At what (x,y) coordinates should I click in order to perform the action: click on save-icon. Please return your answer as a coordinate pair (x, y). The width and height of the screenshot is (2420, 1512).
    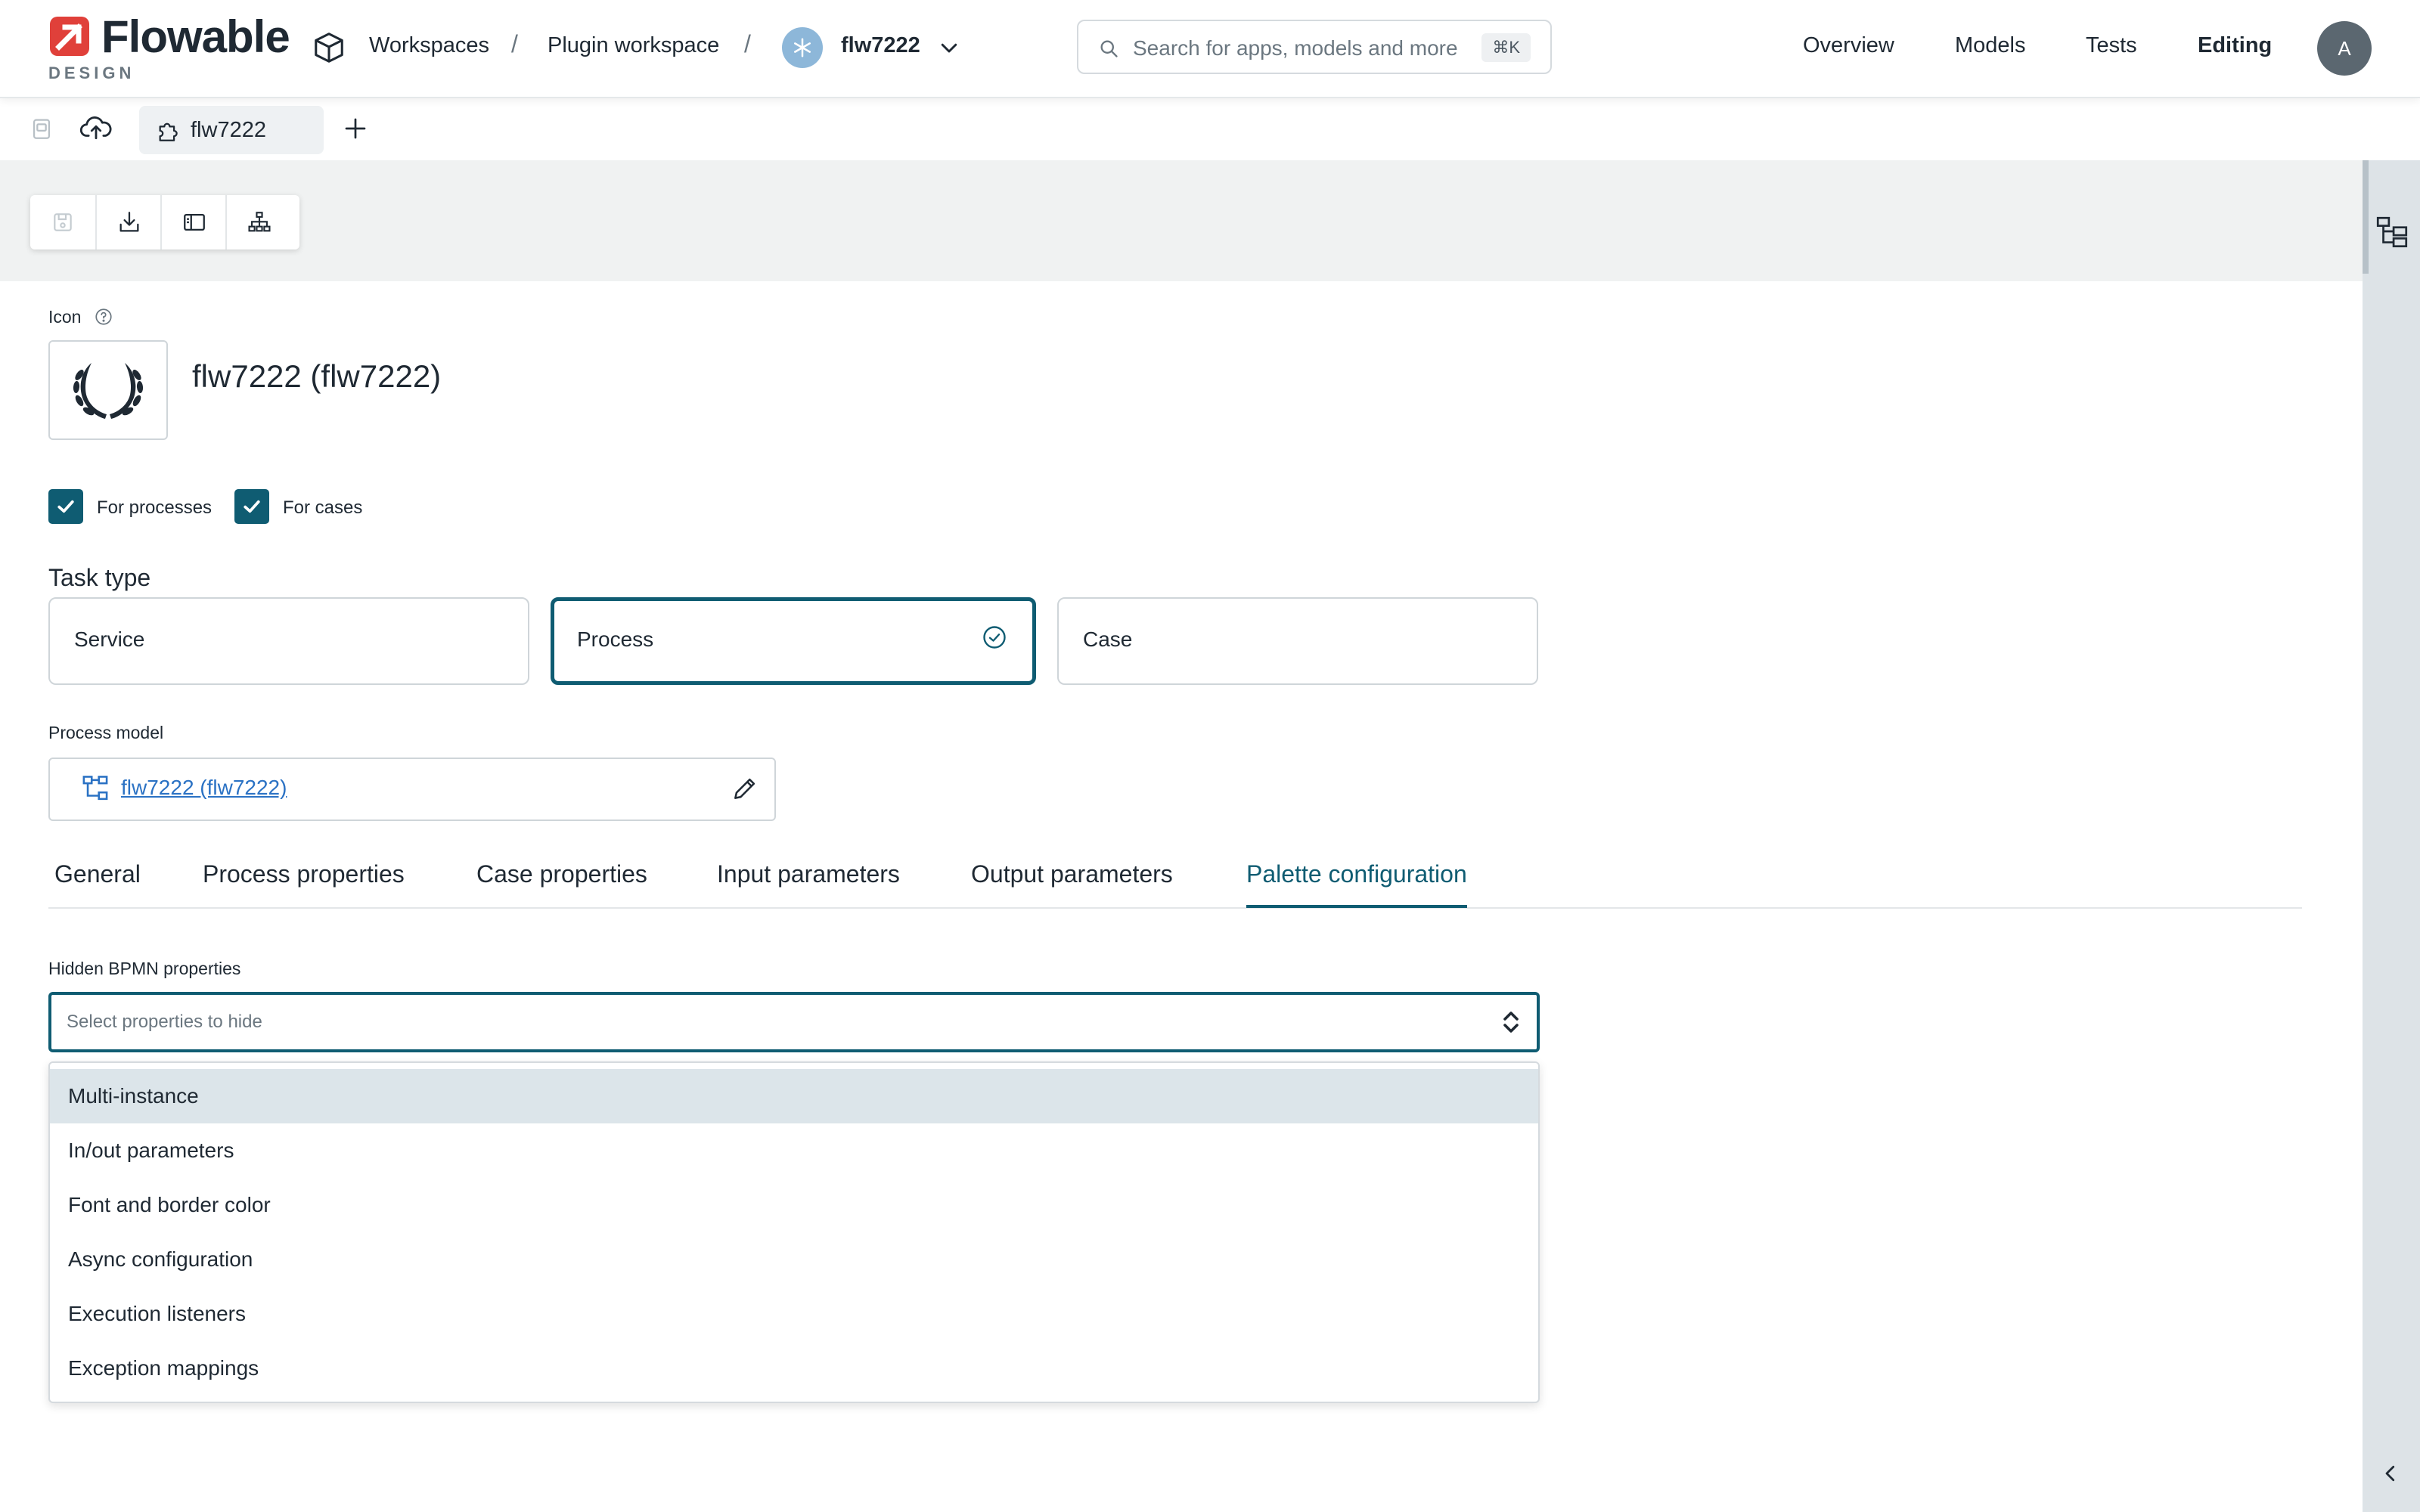
    Looking at the image, I should click on (62, 222).